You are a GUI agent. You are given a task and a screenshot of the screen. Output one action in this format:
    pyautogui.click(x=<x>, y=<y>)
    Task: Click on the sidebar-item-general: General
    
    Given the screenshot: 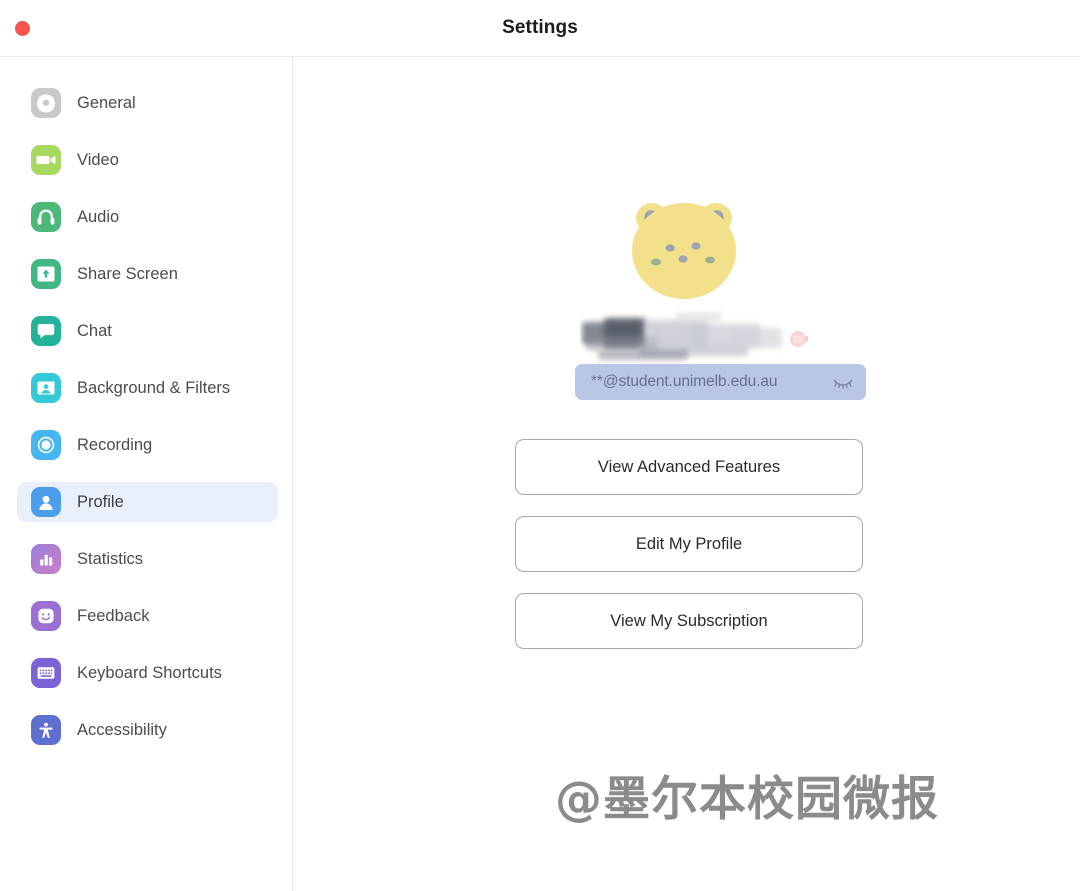 What is the action you would take?
    pyautogui.click(x=147, y=103)
    